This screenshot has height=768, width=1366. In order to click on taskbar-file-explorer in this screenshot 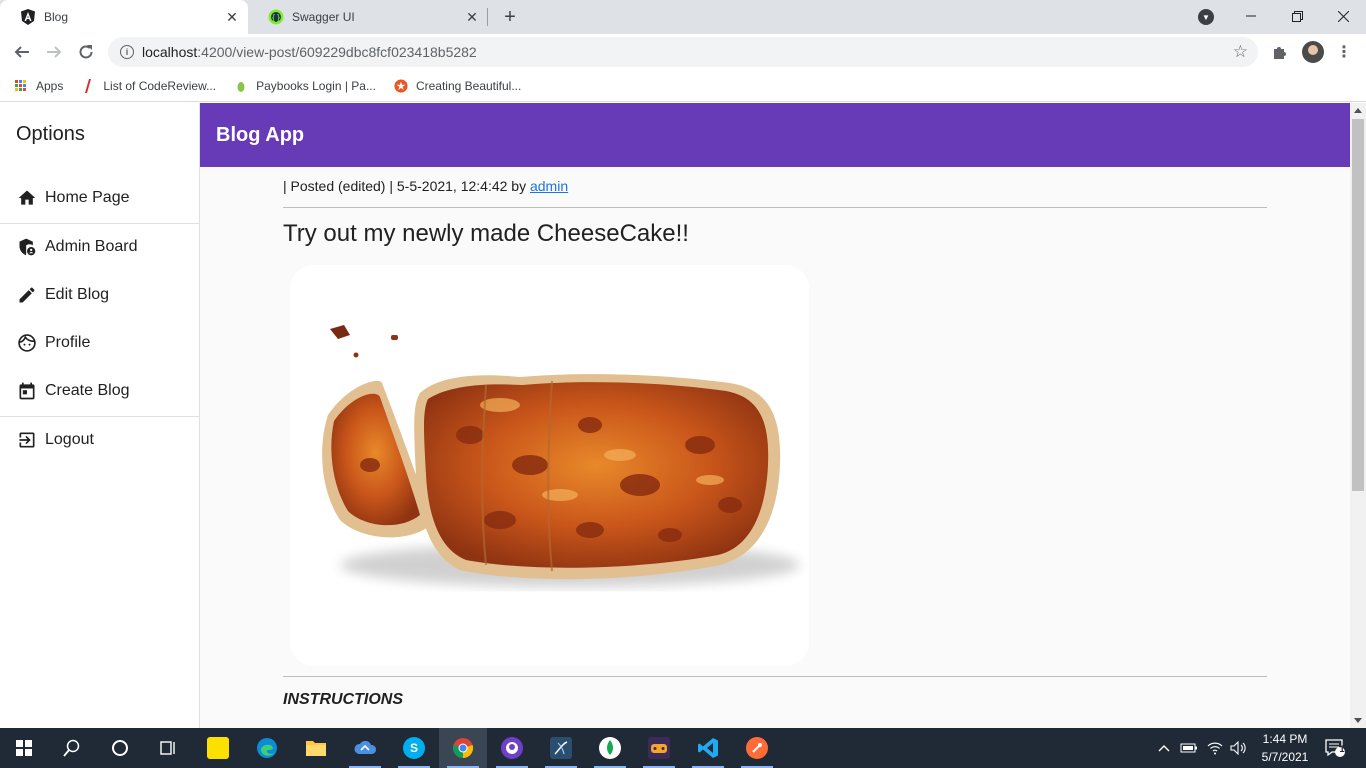, I will do `click(316, 748)`.